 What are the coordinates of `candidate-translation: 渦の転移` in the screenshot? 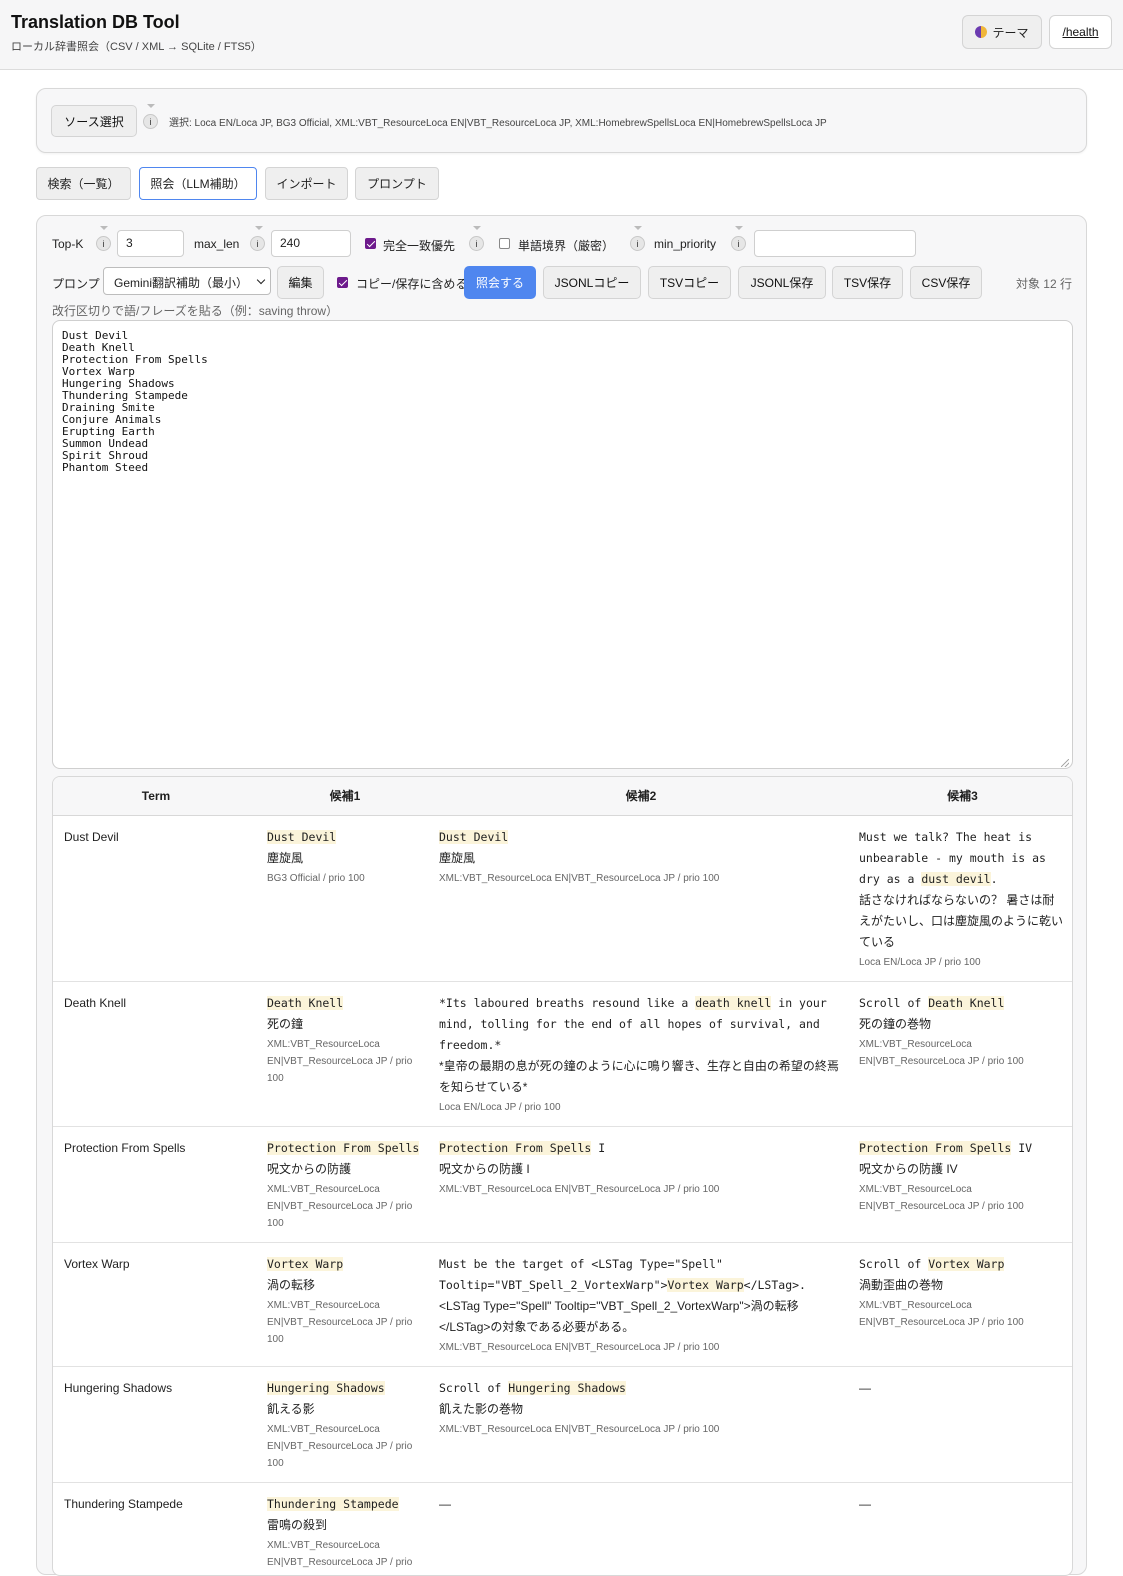 It's located at (345, 1285).